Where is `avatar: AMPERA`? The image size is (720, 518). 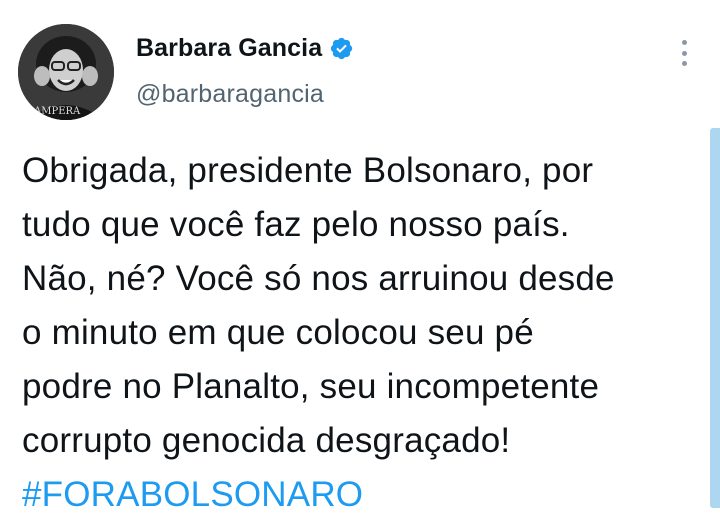 avatar: AMPERA is located at coordinates (66, 72).